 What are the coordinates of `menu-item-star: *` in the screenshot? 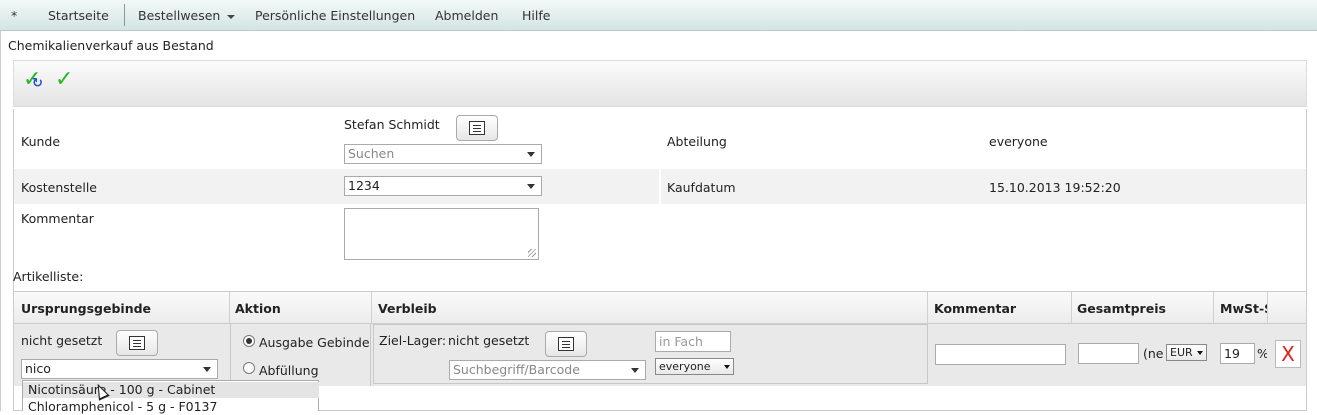 It's located at (14, 15).